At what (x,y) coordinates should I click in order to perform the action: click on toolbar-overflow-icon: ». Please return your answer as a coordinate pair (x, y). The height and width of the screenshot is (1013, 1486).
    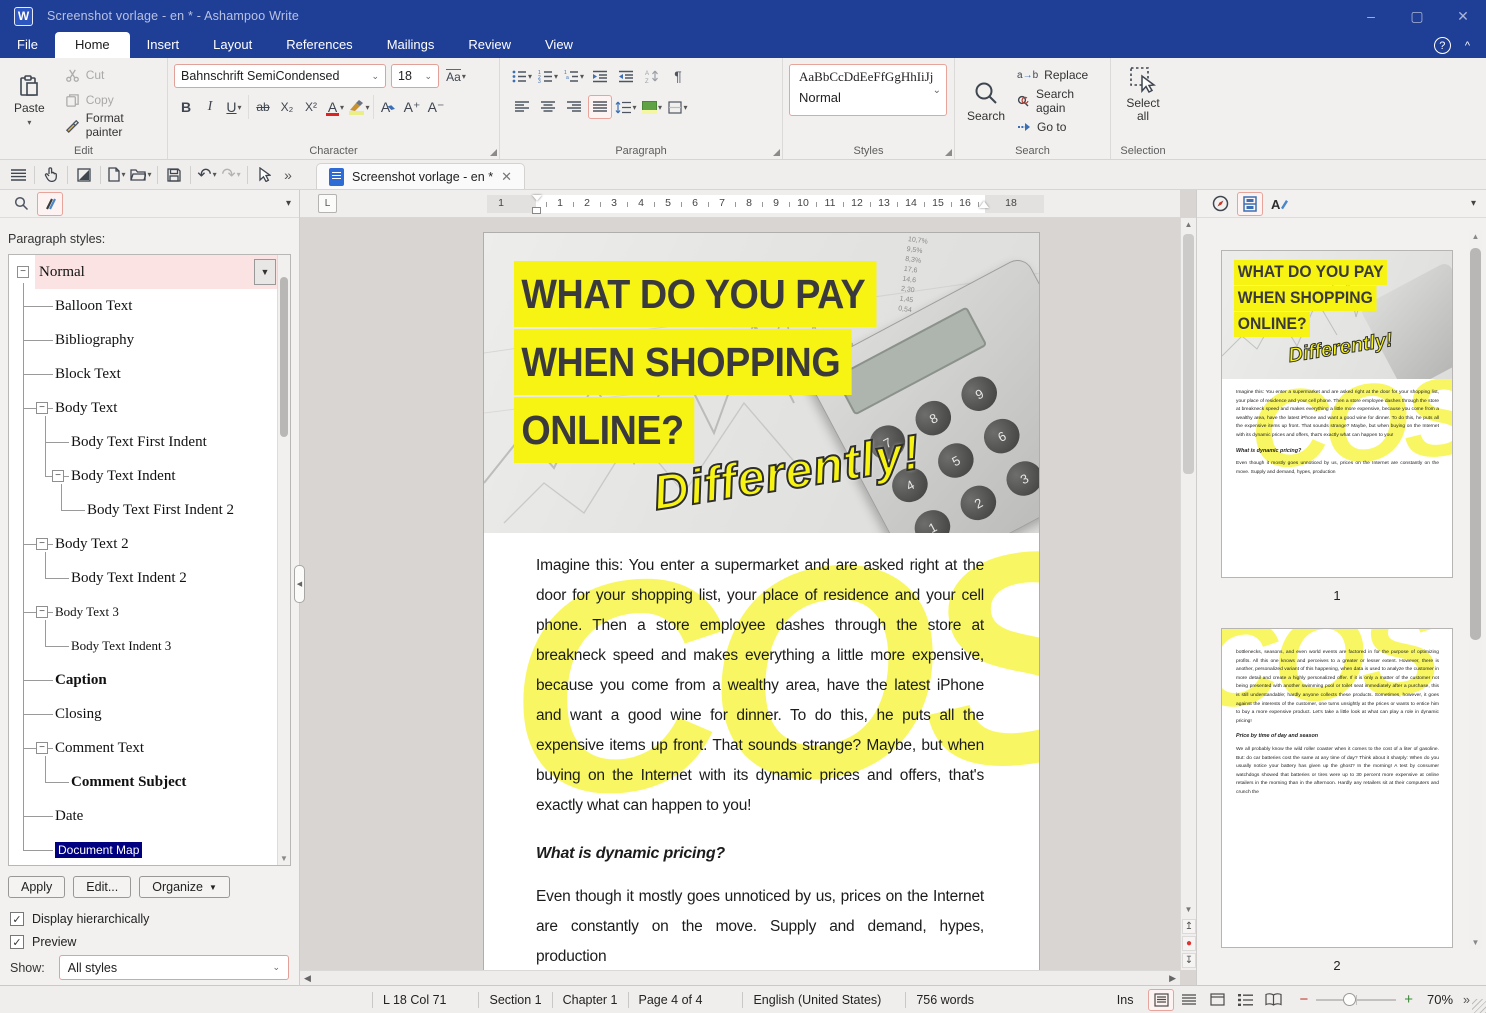
    Looking at the image, I should click on (288, 175).